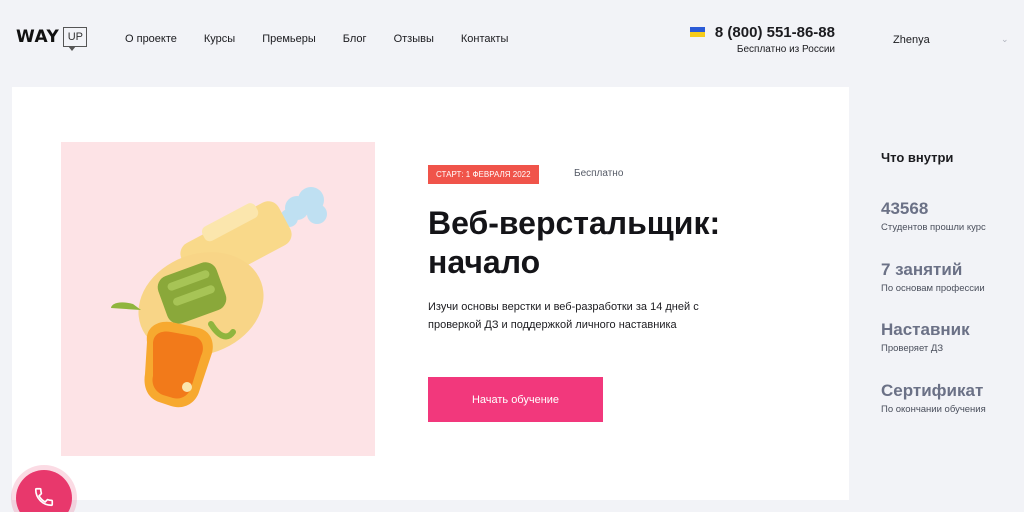 The width and height of the screenshot is (1024, 512). Describe the element at coordinates (922, 269) in the screenshot. I see `stat-value: 7 занятий` at that location.